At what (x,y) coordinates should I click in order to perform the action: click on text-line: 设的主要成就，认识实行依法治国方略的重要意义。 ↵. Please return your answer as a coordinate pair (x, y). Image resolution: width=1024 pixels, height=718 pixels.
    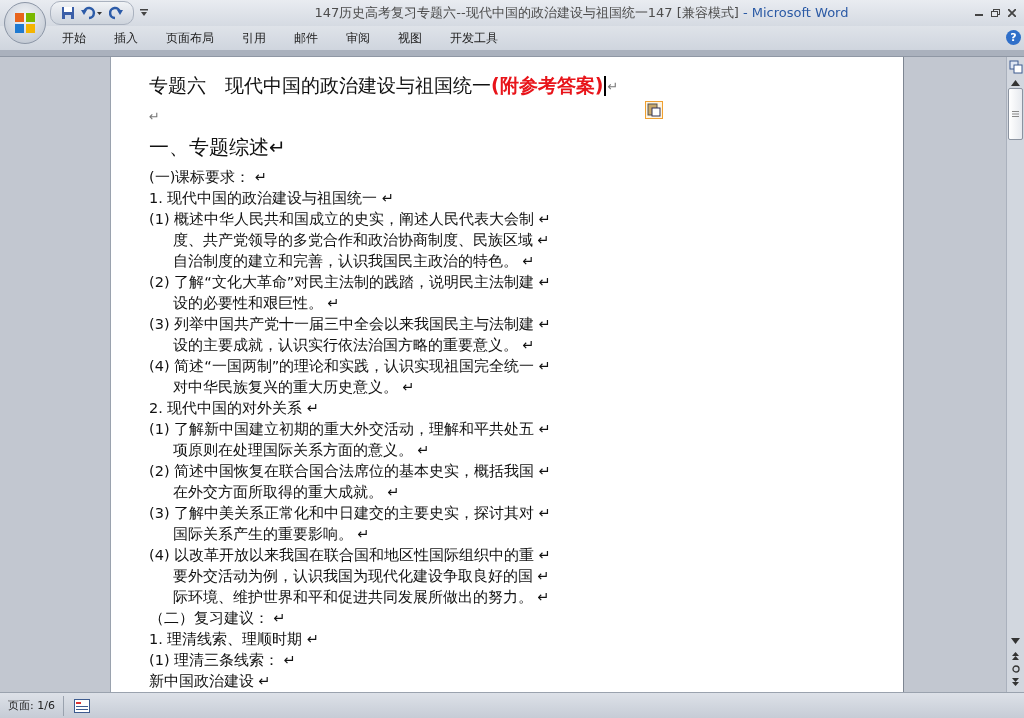
    Looking at the image, I should click on (354, 345).